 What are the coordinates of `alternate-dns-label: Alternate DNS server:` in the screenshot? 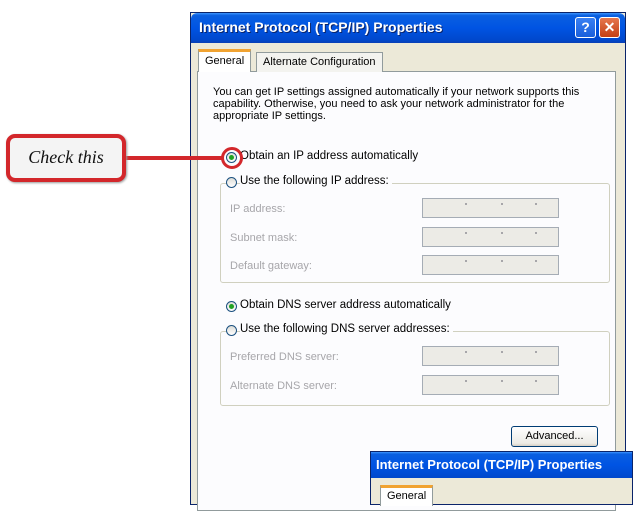 It's located at (283, 386).